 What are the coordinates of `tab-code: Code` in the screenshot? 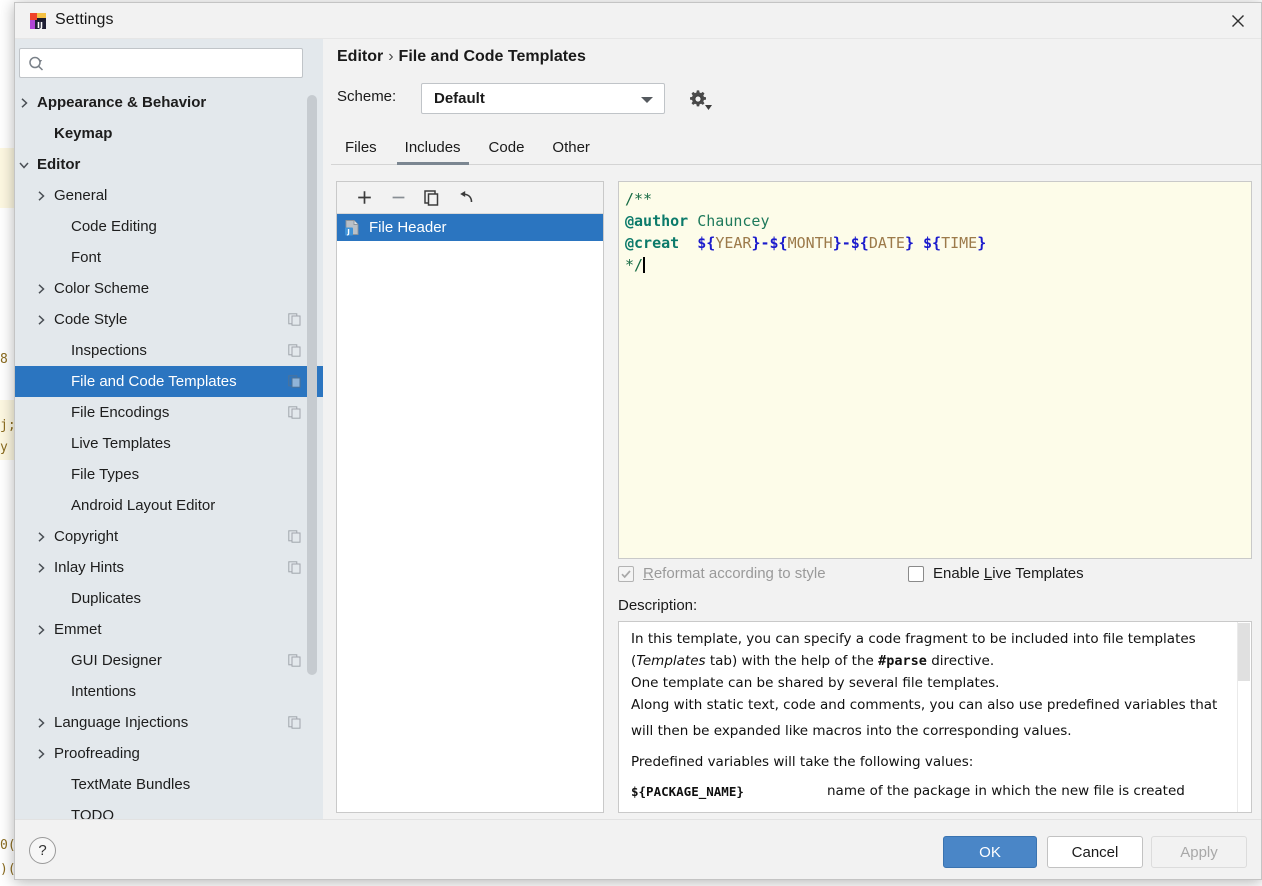 It's located at (507, 151).